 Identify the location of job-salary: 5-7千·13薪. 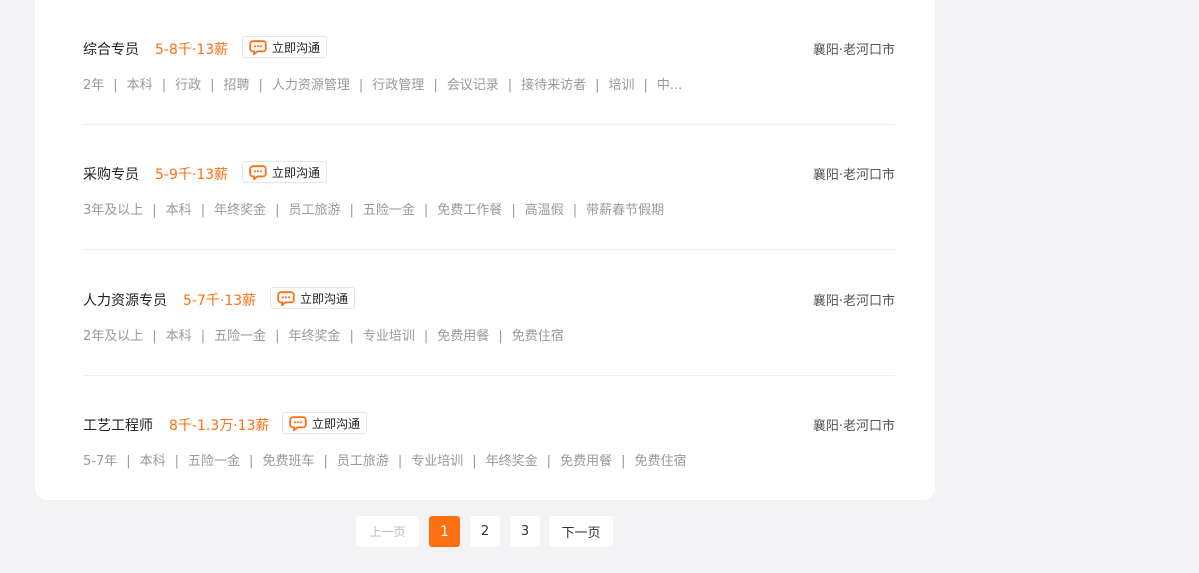
(220, 301).